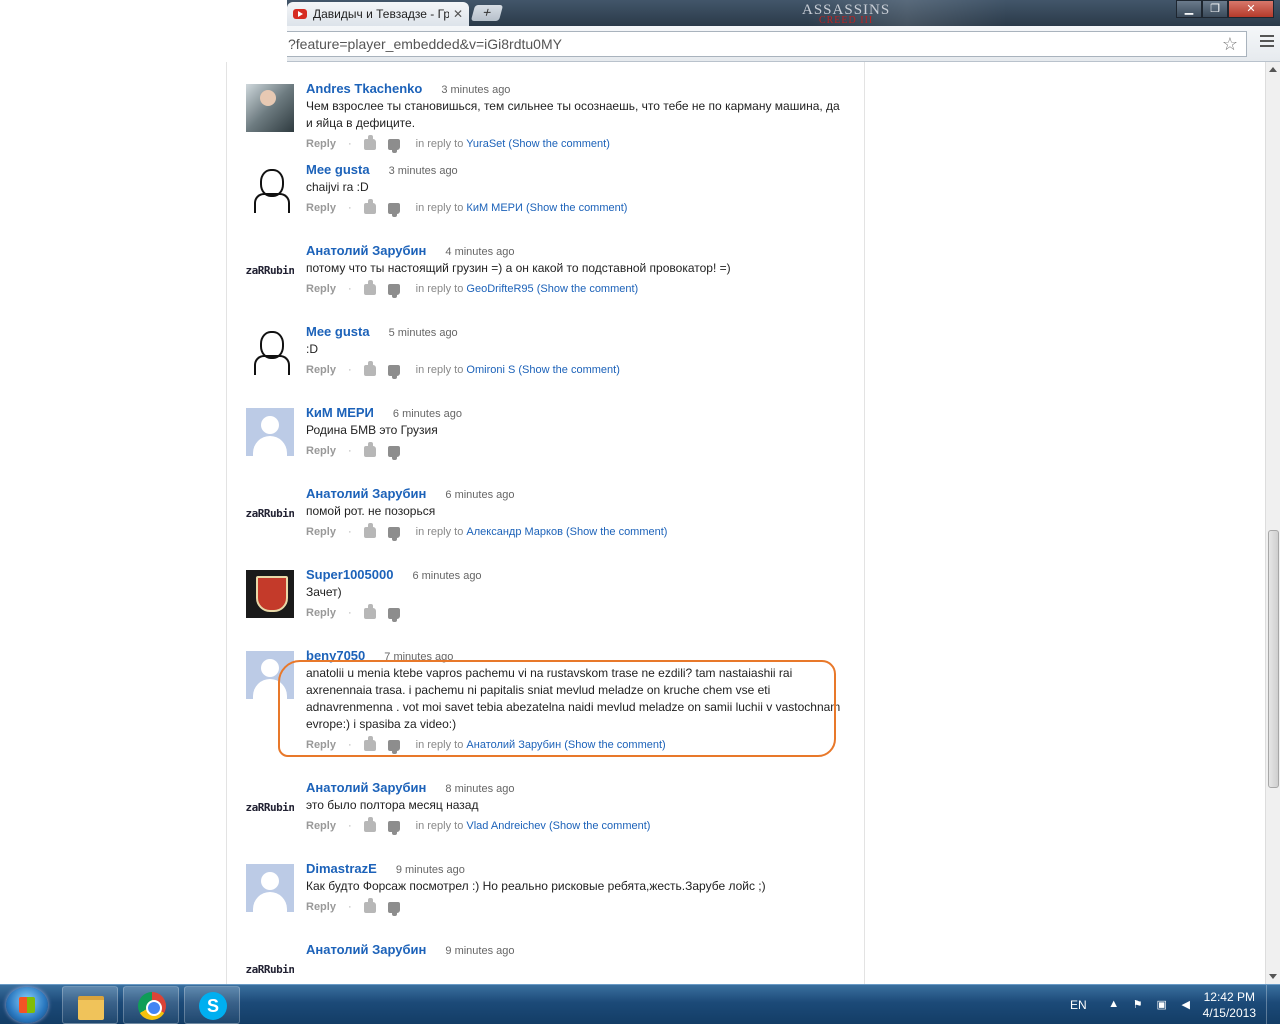 The height and width of the screenshot is (1024, 1280). I want to click on comment-author: DimastrazE, so click(341, 868).